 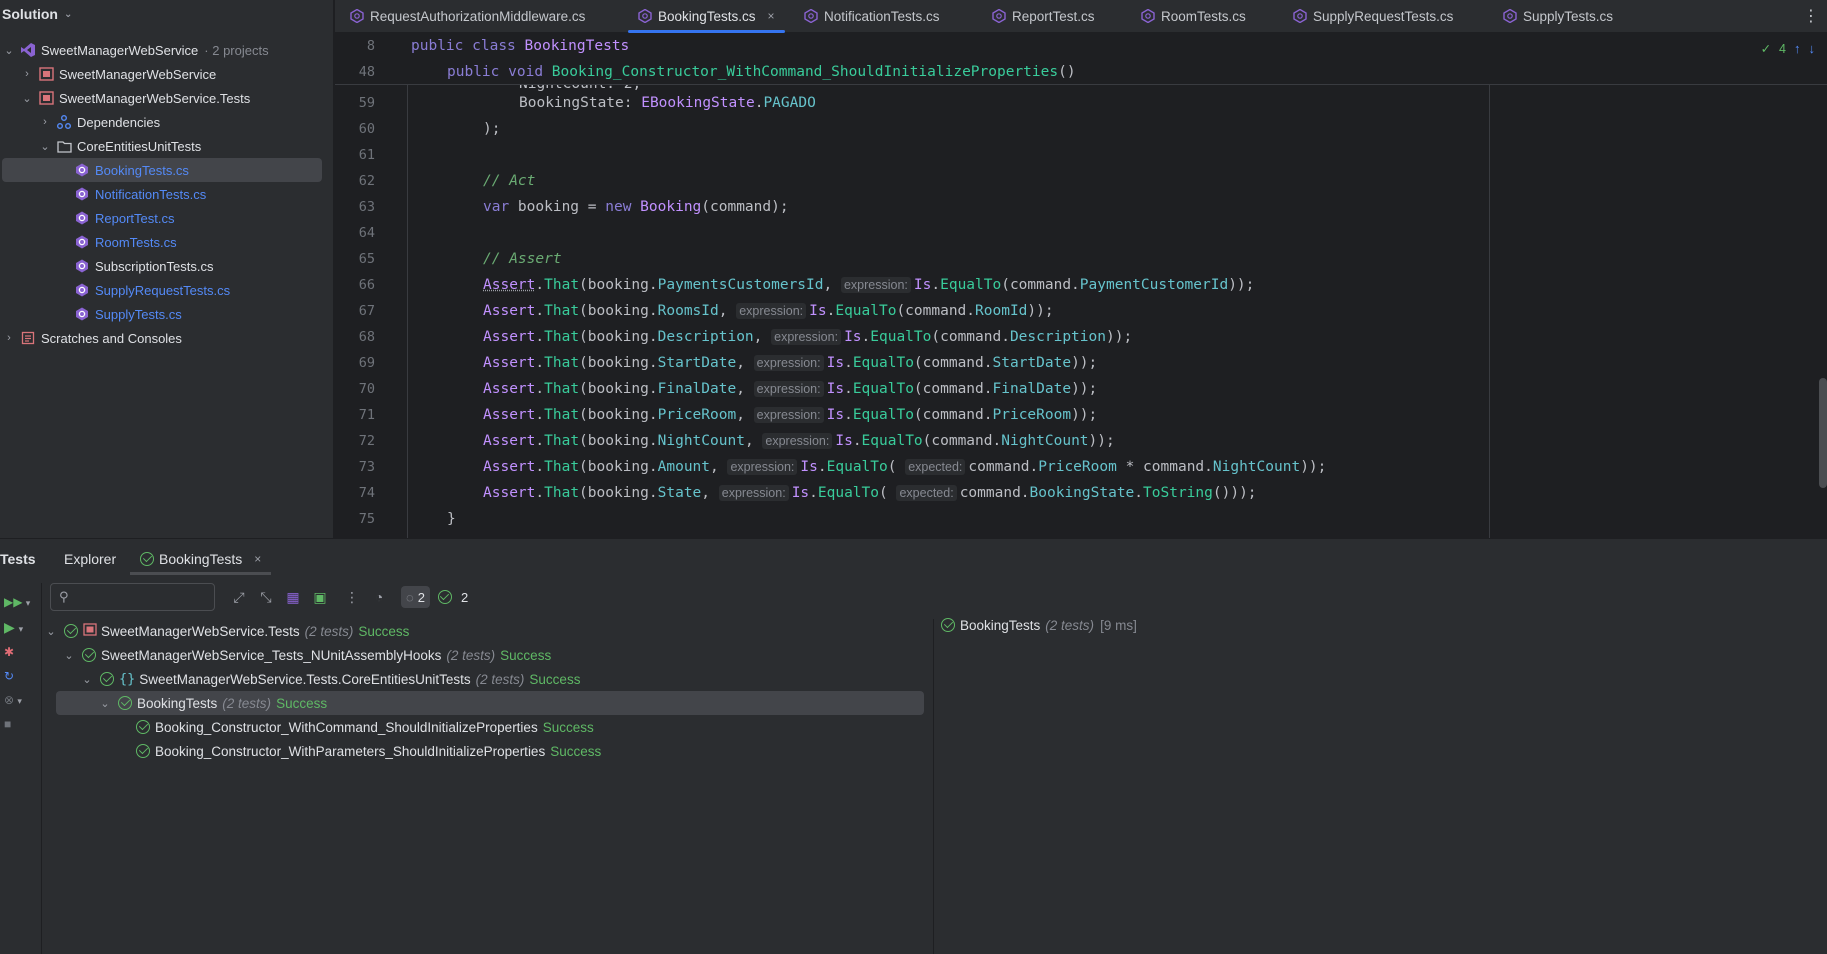 I want to click on tree-item-file-room: RoomTests.cs, so click(x=125, y=242).